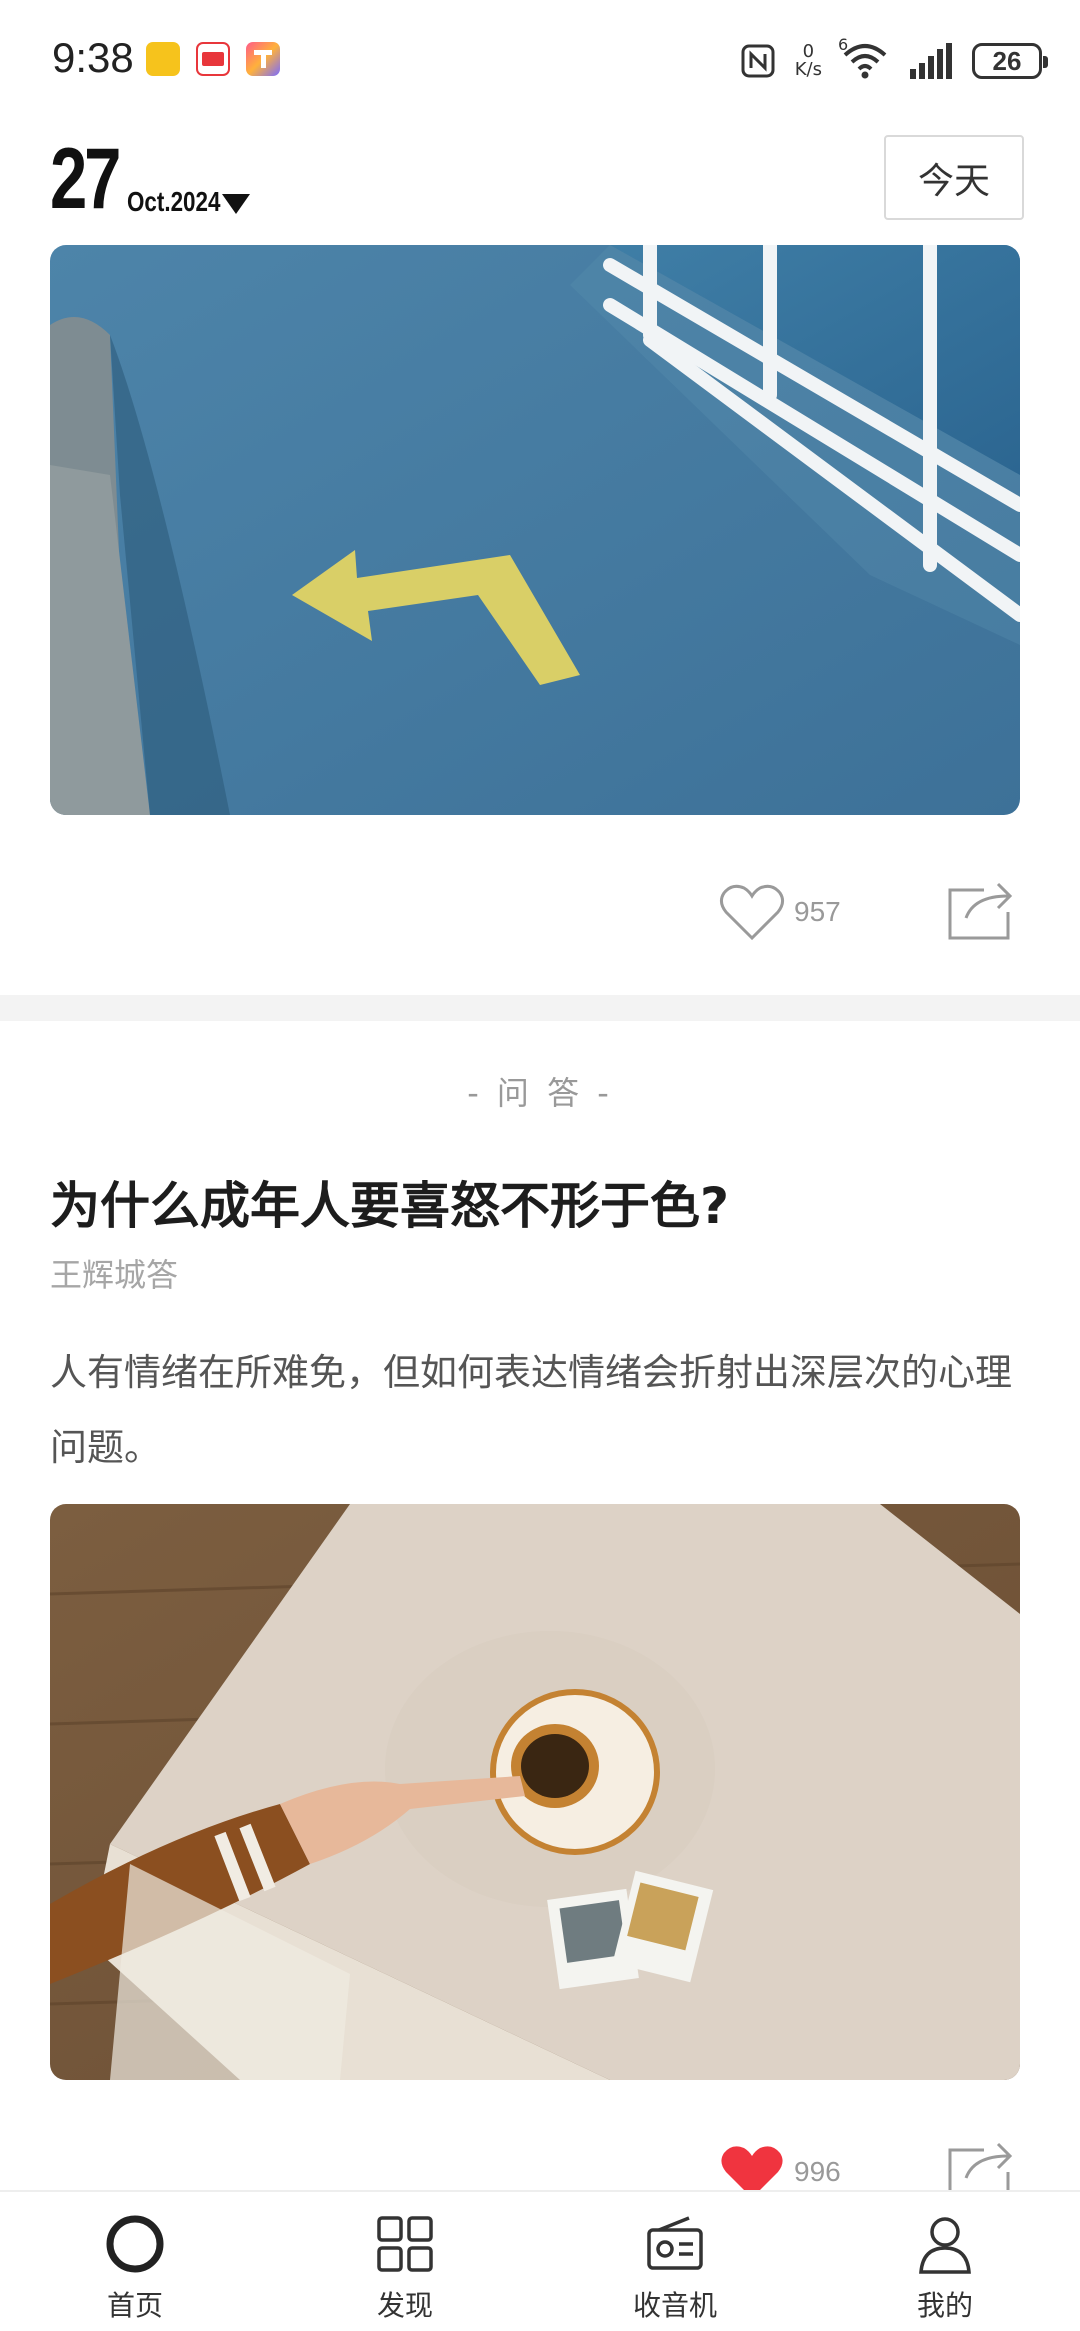  Describe the element at coordinates (389, 1202) in the screenshot. I see `article-title: 为什么成年人要喜怒不形于色?` at that location.